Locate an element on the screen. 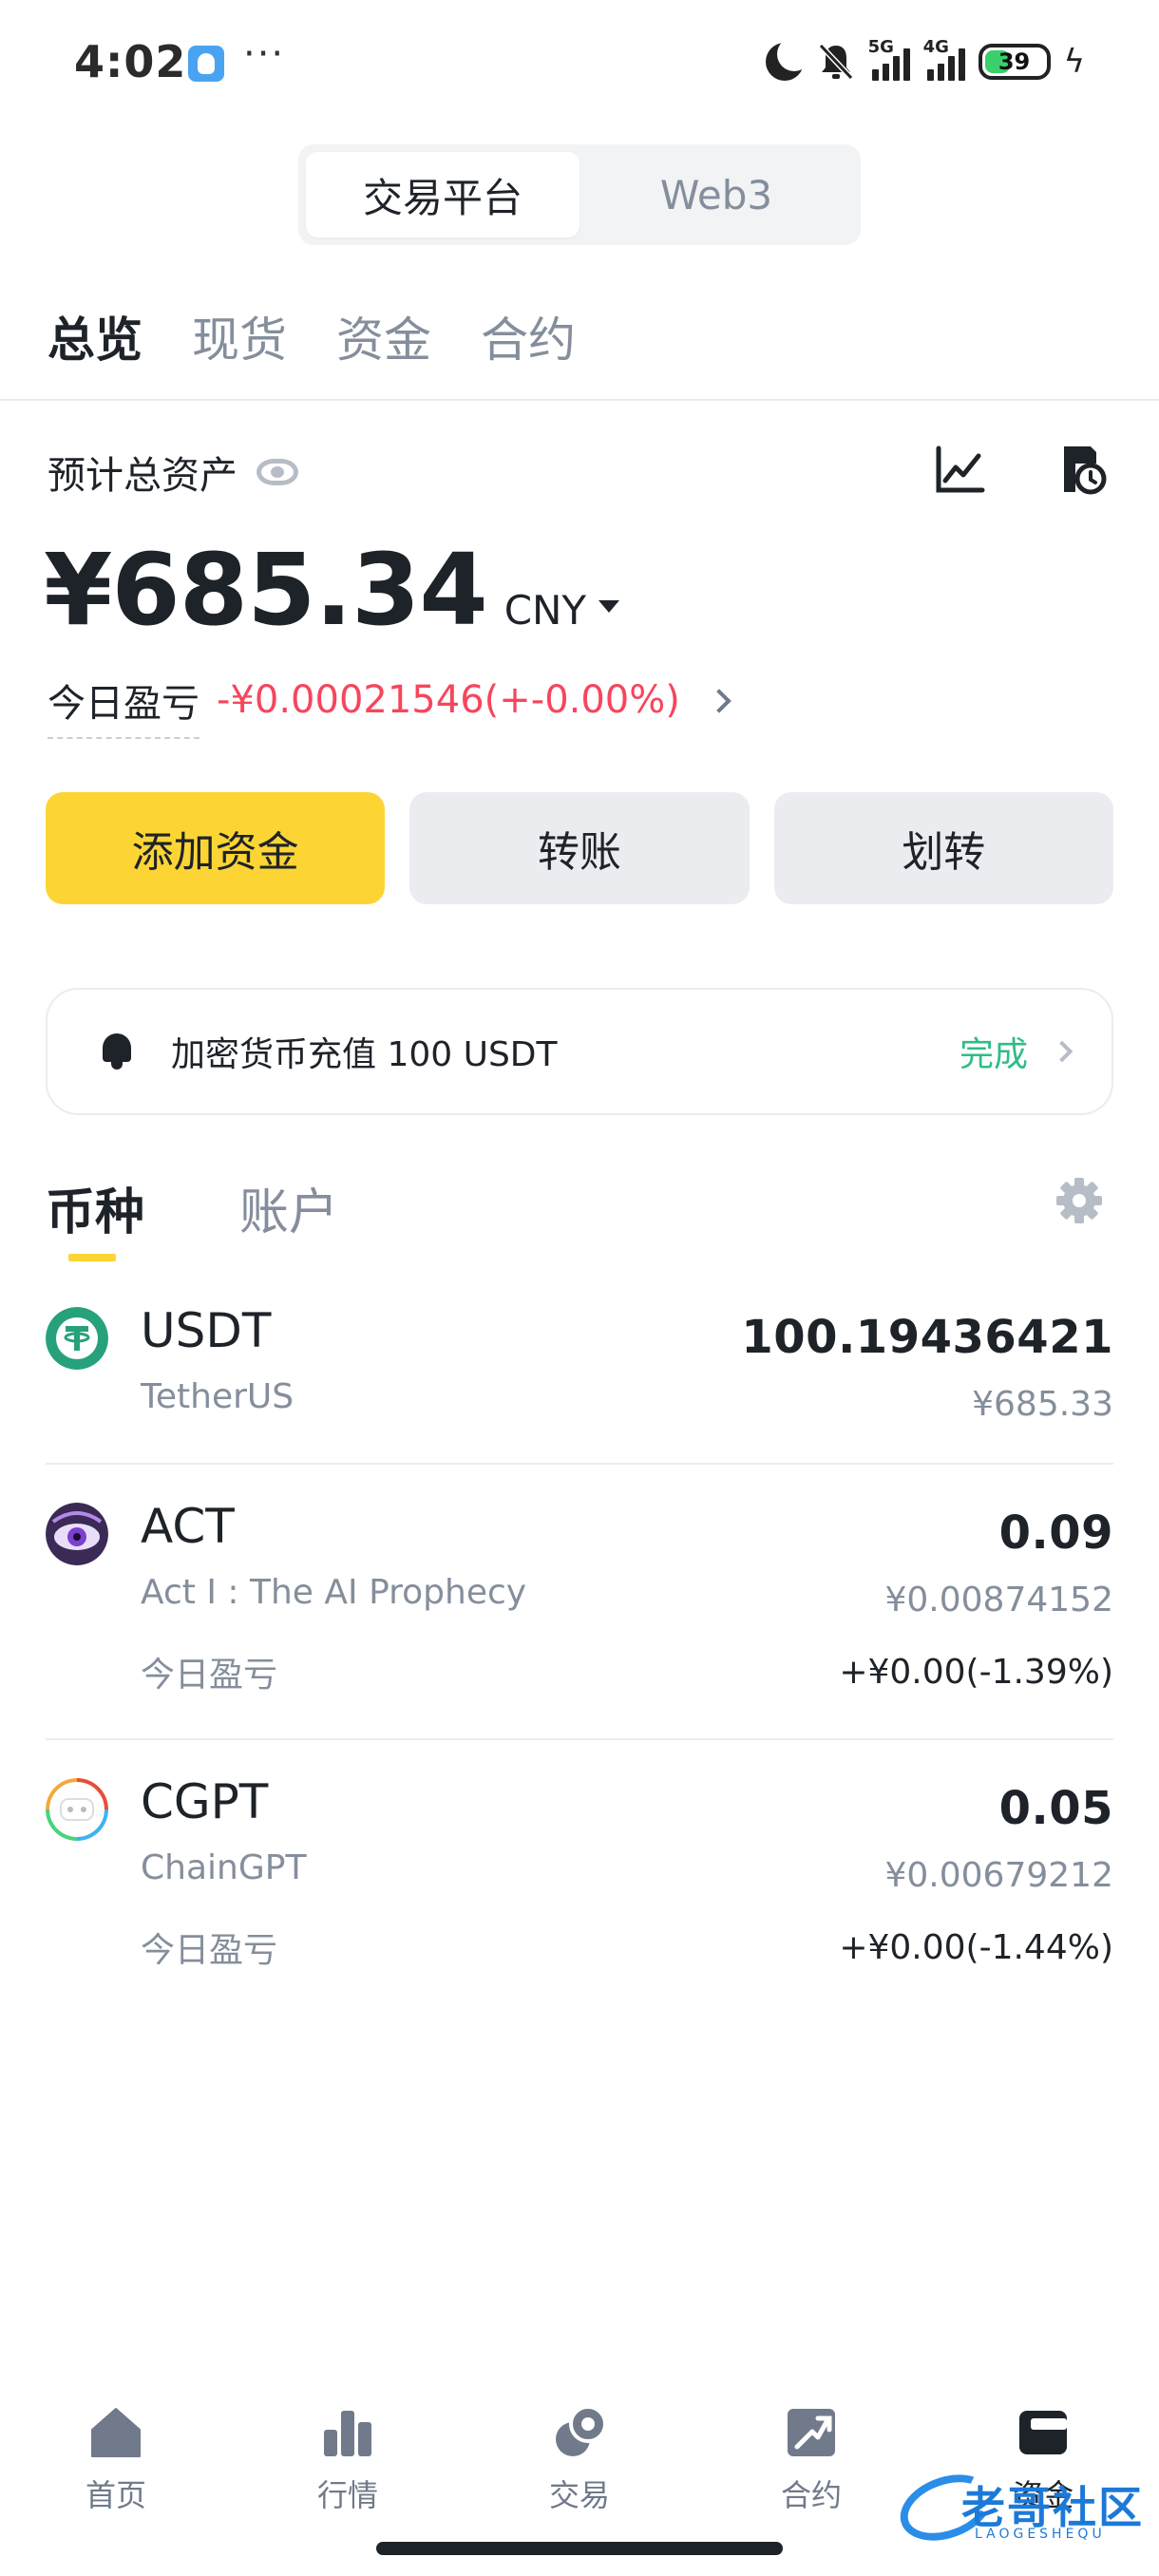  cgpt-logo-icon is located at coordinates (77, 1809).